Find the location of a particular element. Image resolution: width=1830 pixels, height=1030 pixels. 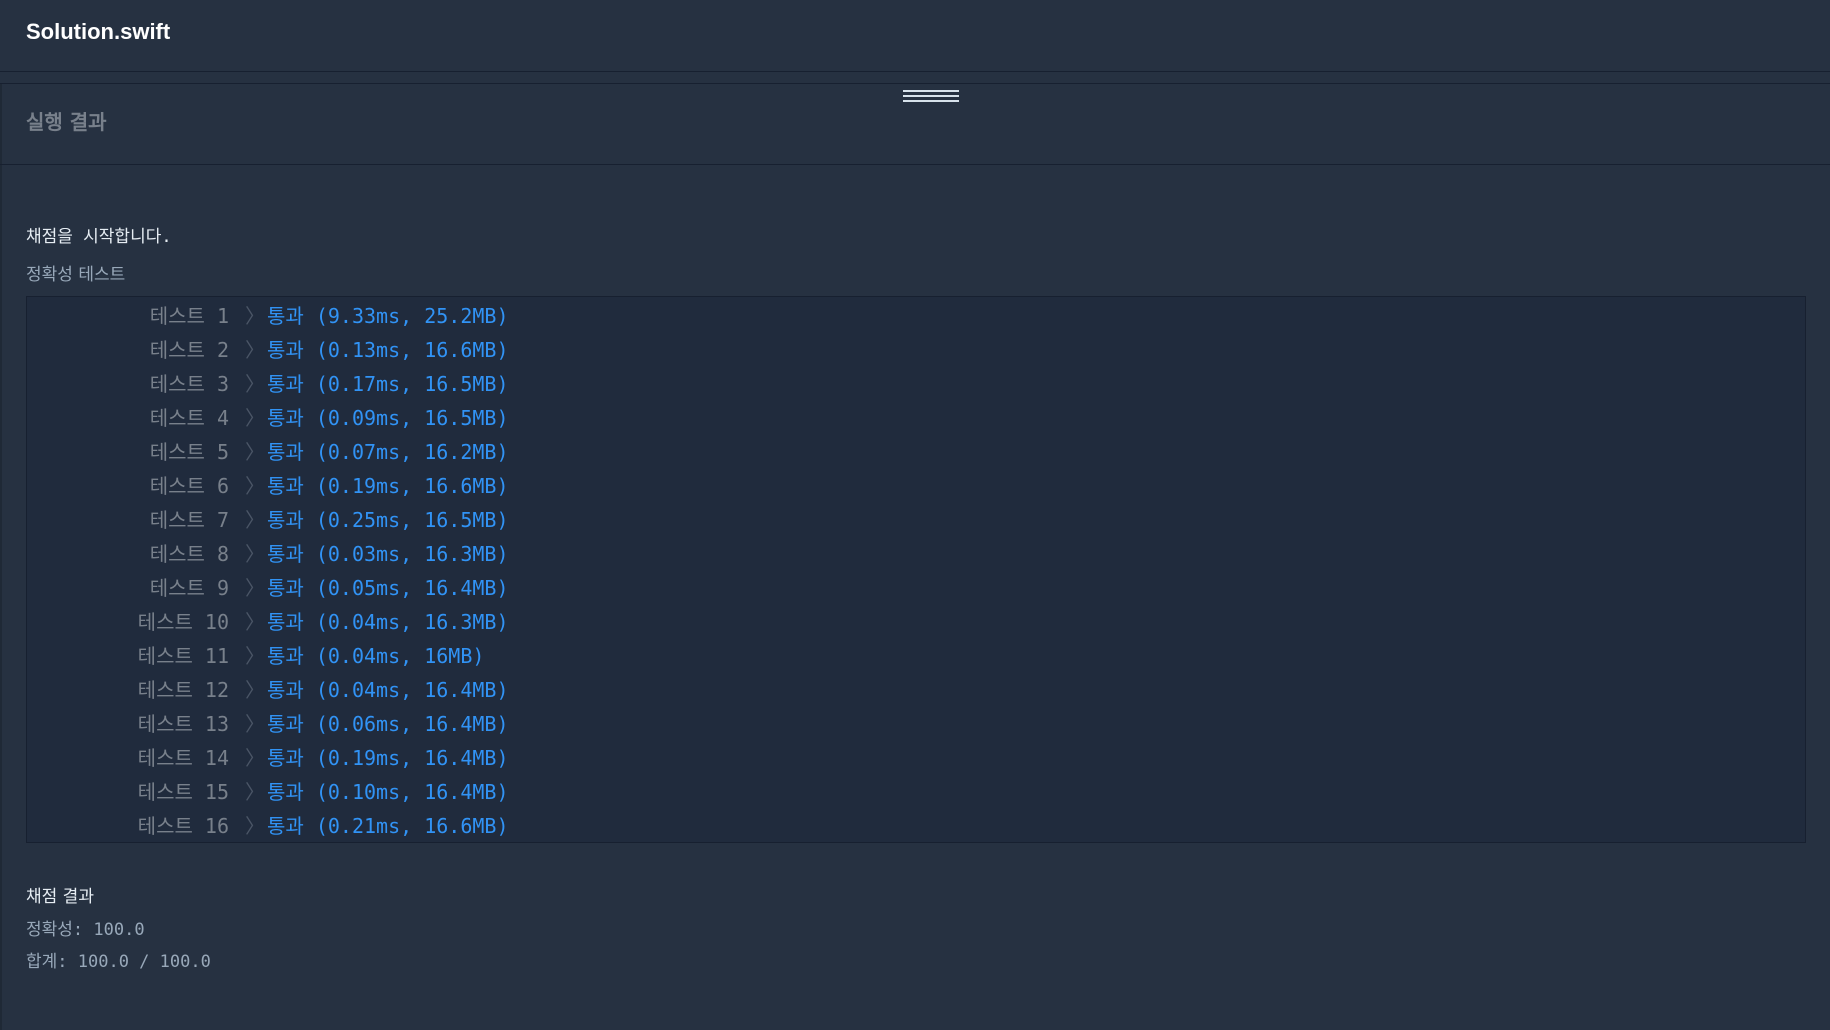

test-result: 통과 (0.04ms, 16.4MB) is located at coordinates (388, 690).